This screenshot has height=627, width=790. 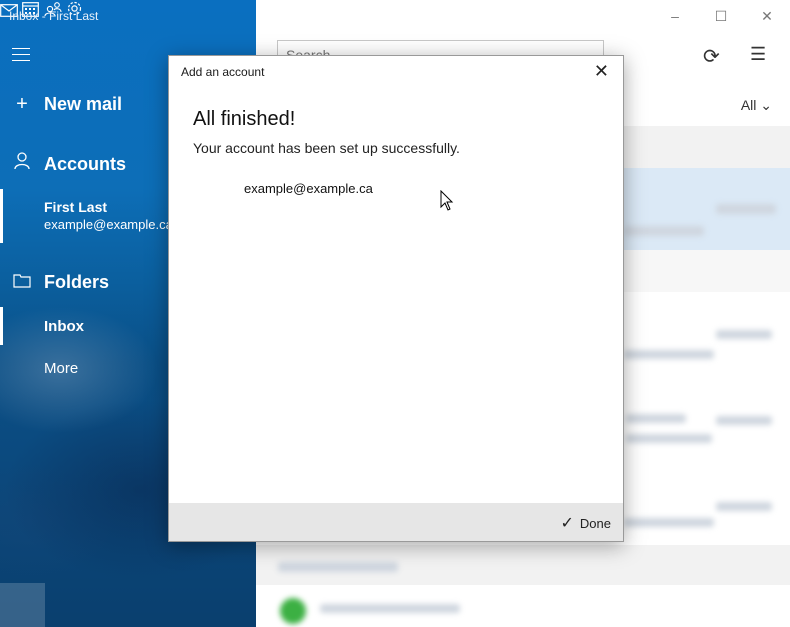 What do you see at coordinates (61, 368) in the screenshot?
I see `folder-more: More` at bounding box center [61, 368].